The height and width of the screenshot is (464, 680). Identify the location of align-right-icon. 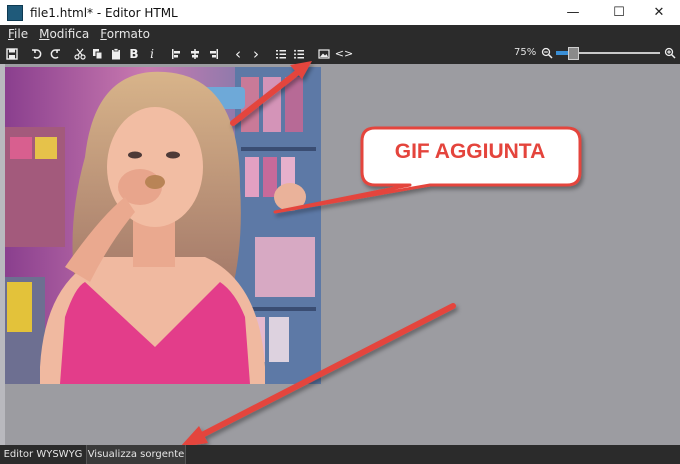
(213, 54).